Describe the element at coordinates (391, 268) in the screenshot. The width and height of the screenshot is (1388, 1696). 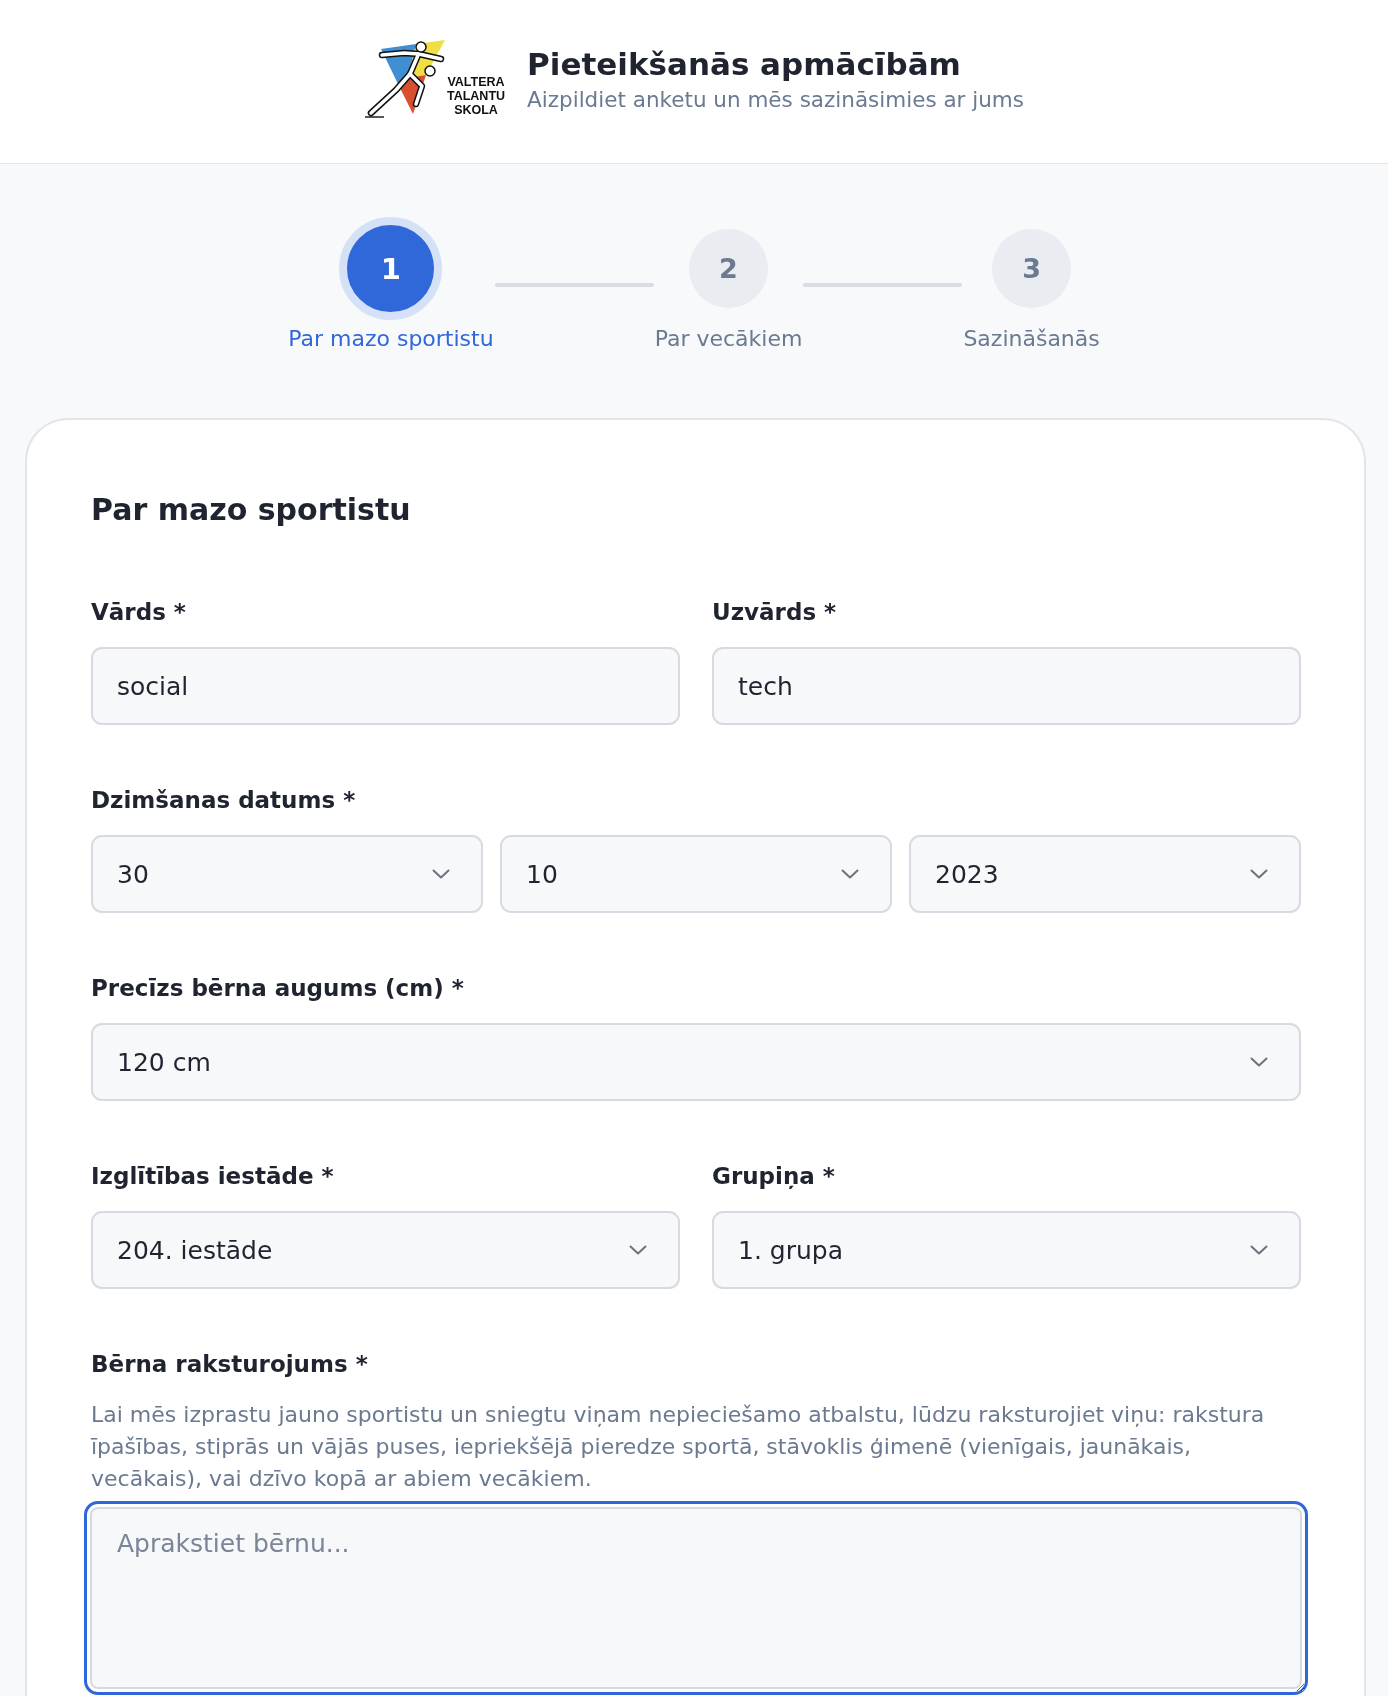
I see `step-number: 1` at that location.